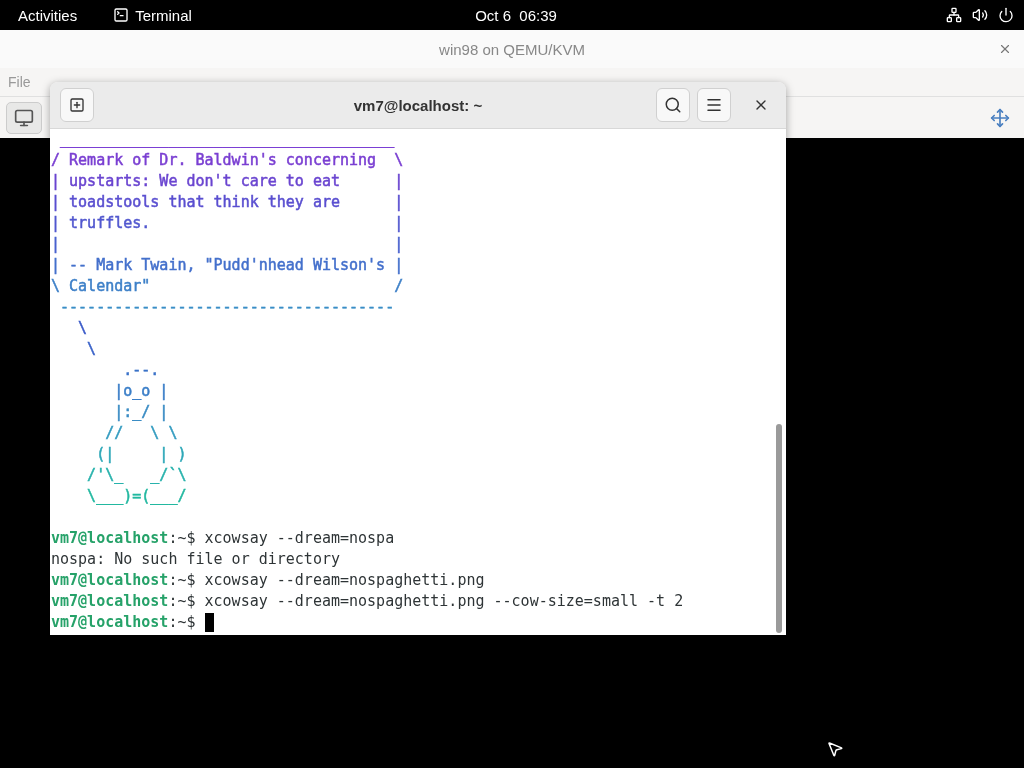  I want to click on ascii-art-line: | upstarts: We don't care to eat |, so click(227, 181).